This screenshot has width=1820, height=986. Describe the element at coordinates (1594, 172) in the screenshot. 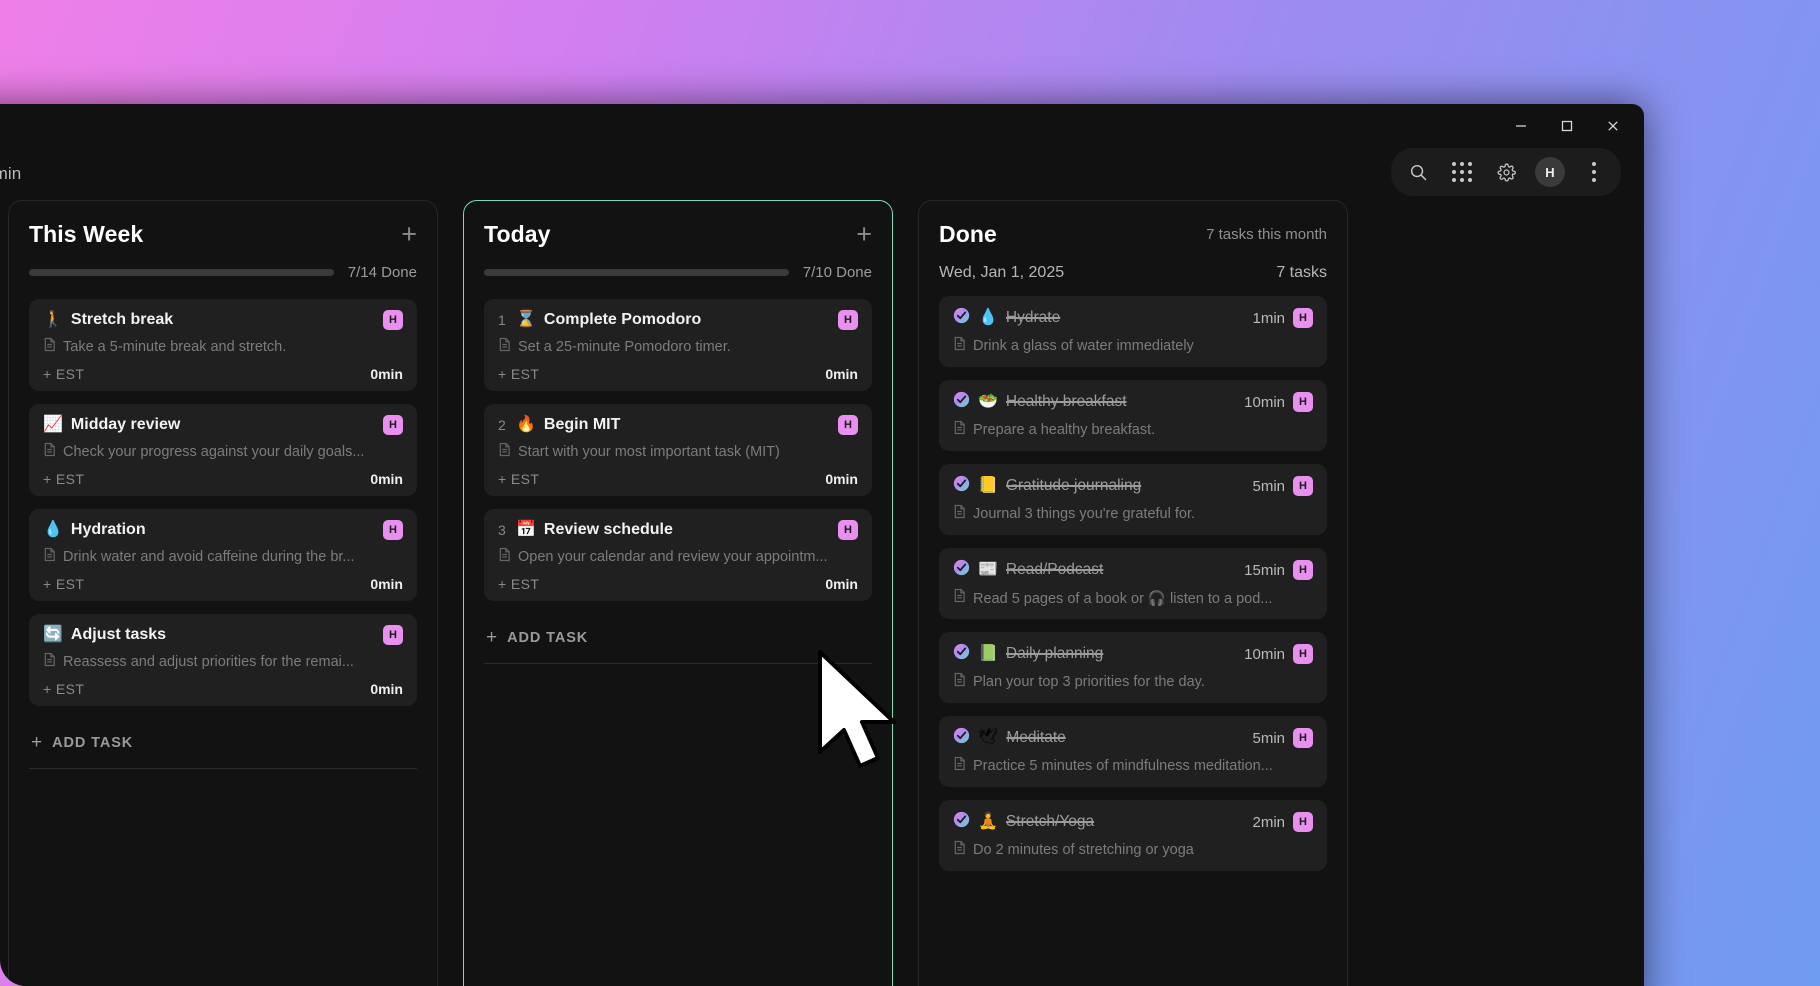

I see `more-vertical-icon` at that location.